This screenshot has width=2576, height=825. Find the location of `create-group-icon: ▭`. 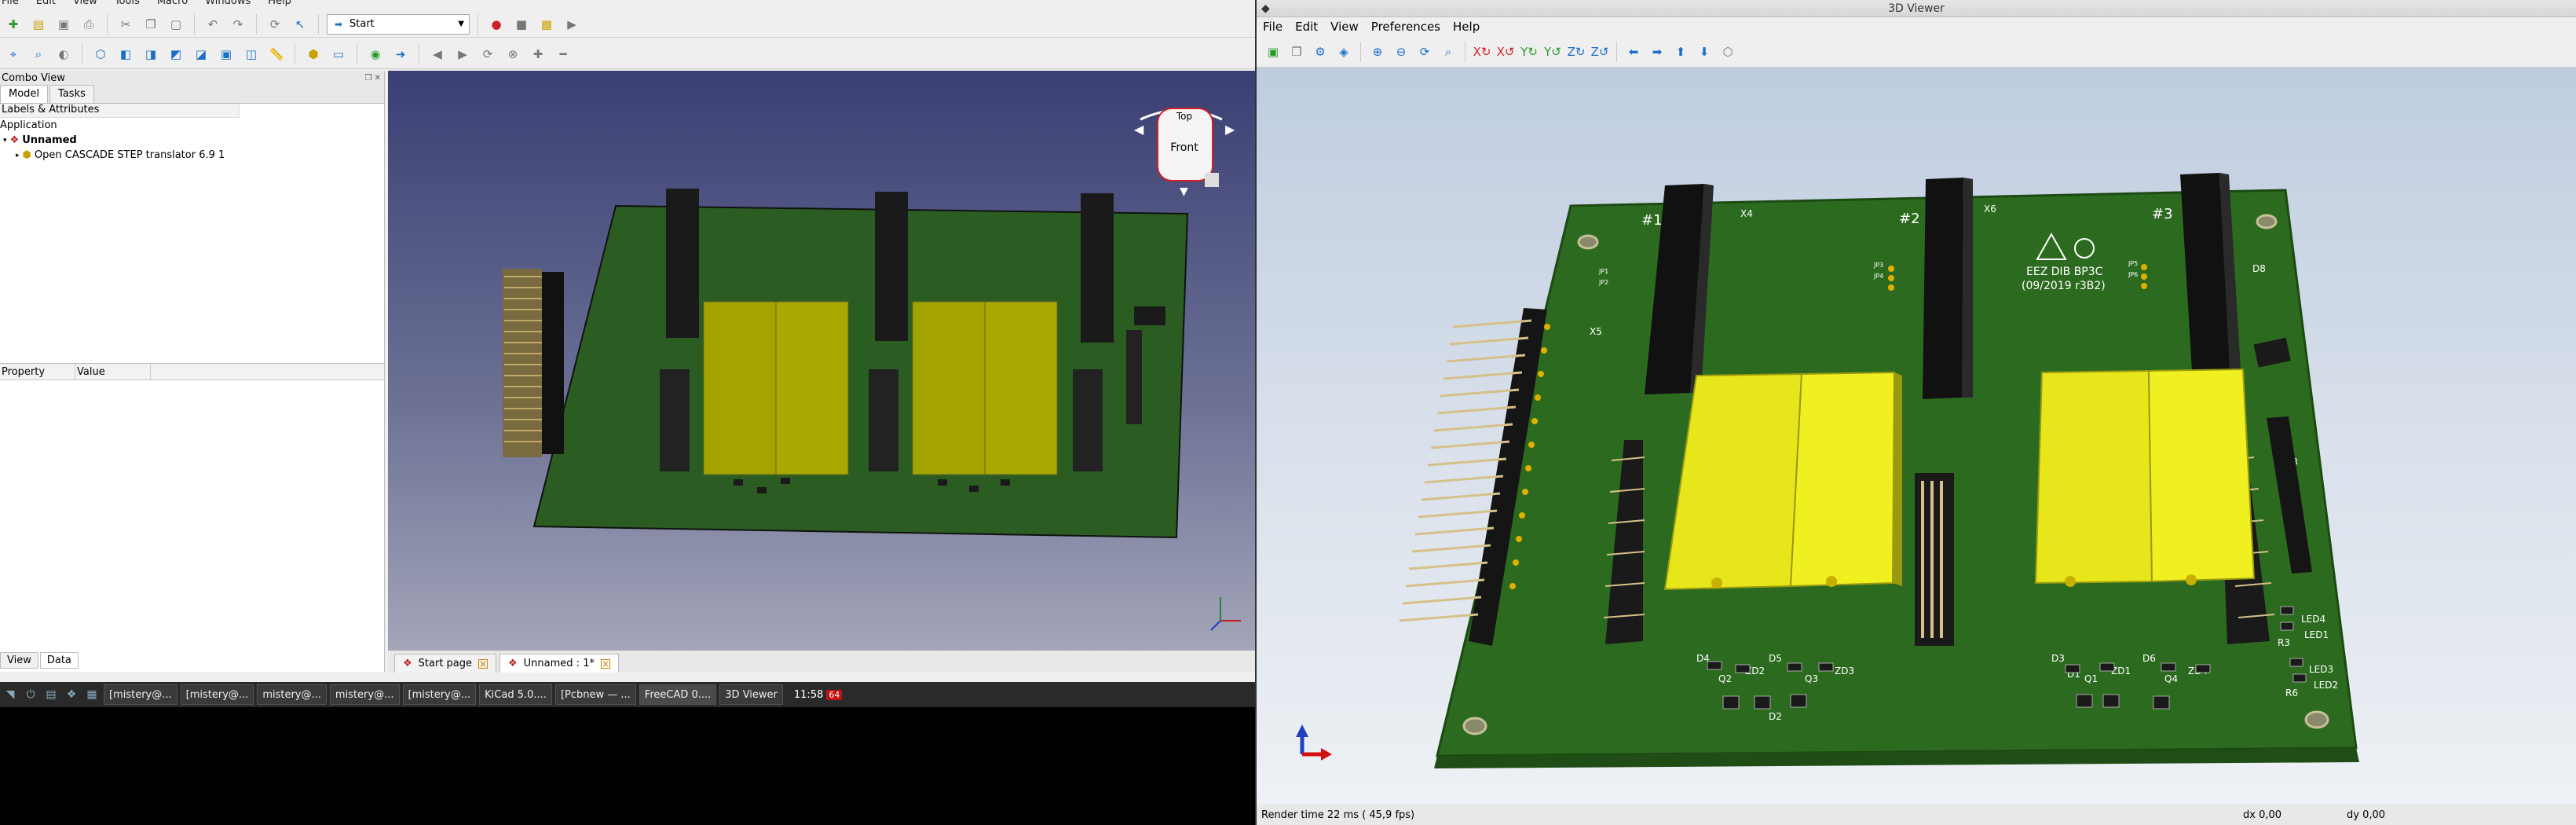

create-group-icon: ▭ is located at coordinates (339, 54).